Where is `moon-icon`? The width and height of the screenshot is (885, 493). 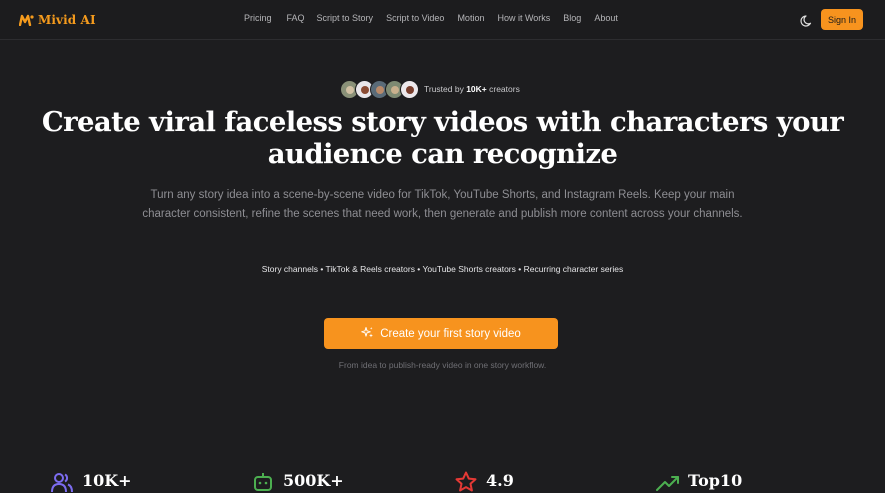 moon-icon is located at coordinates (807, 20).